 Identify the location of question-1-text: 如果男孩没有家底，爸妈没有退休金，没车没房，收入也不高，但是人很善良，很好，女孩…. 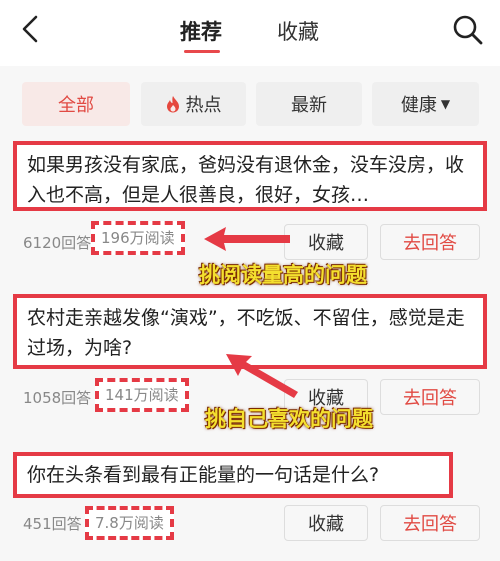
(246, 180).